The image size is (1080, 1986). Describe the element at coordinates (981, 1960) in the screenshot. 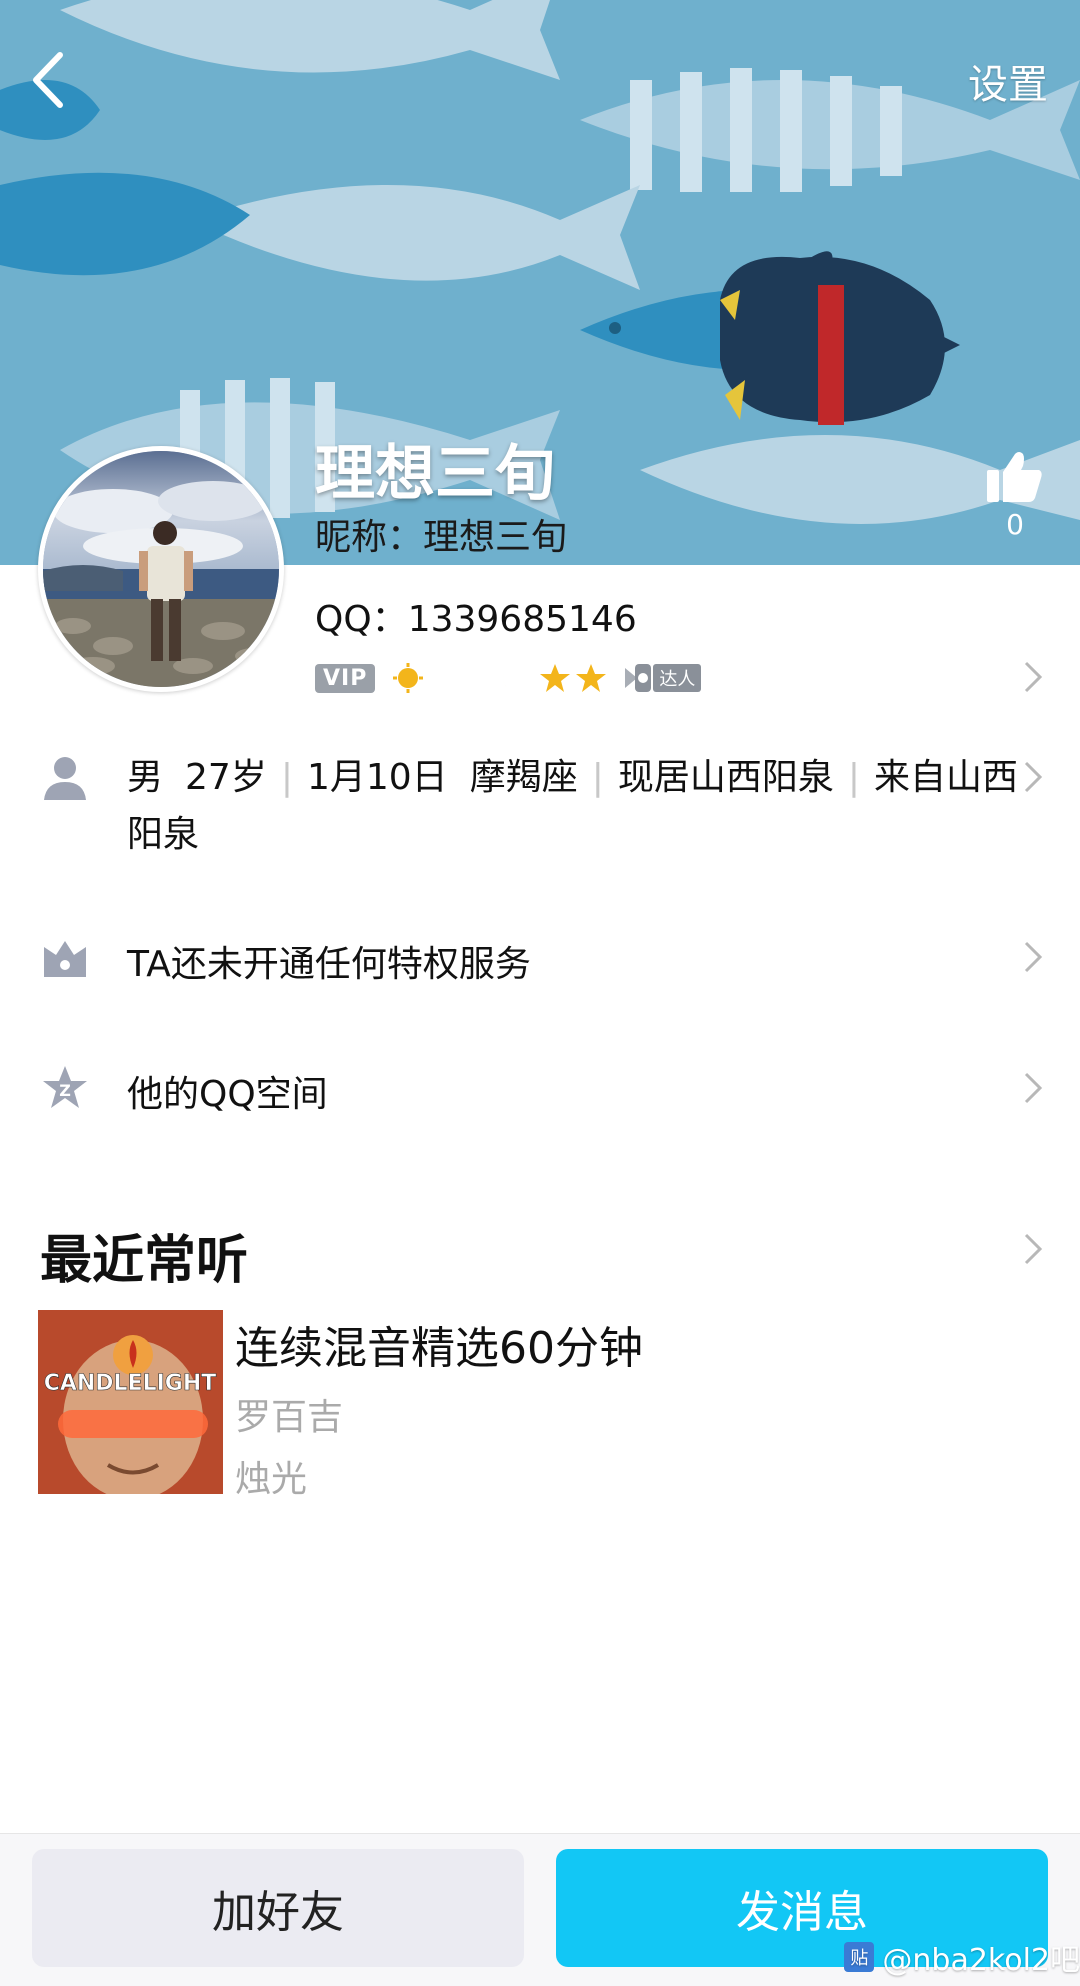

I see `watermark-text: @nba2kol2吧` at that location.